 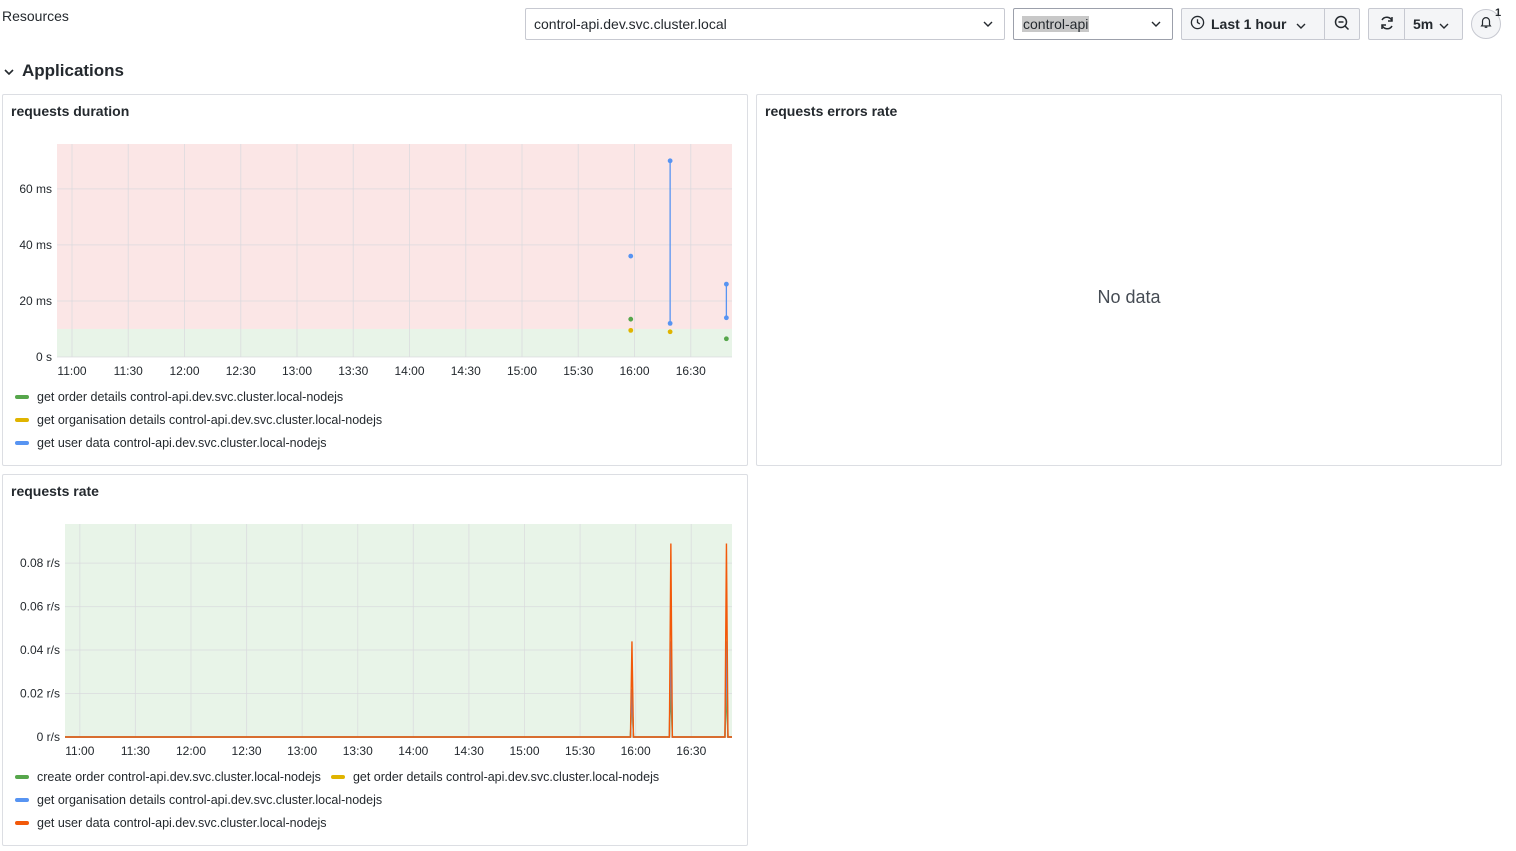 I want to click on y-tick-label: 60 ms, so click(x=35, y=189).